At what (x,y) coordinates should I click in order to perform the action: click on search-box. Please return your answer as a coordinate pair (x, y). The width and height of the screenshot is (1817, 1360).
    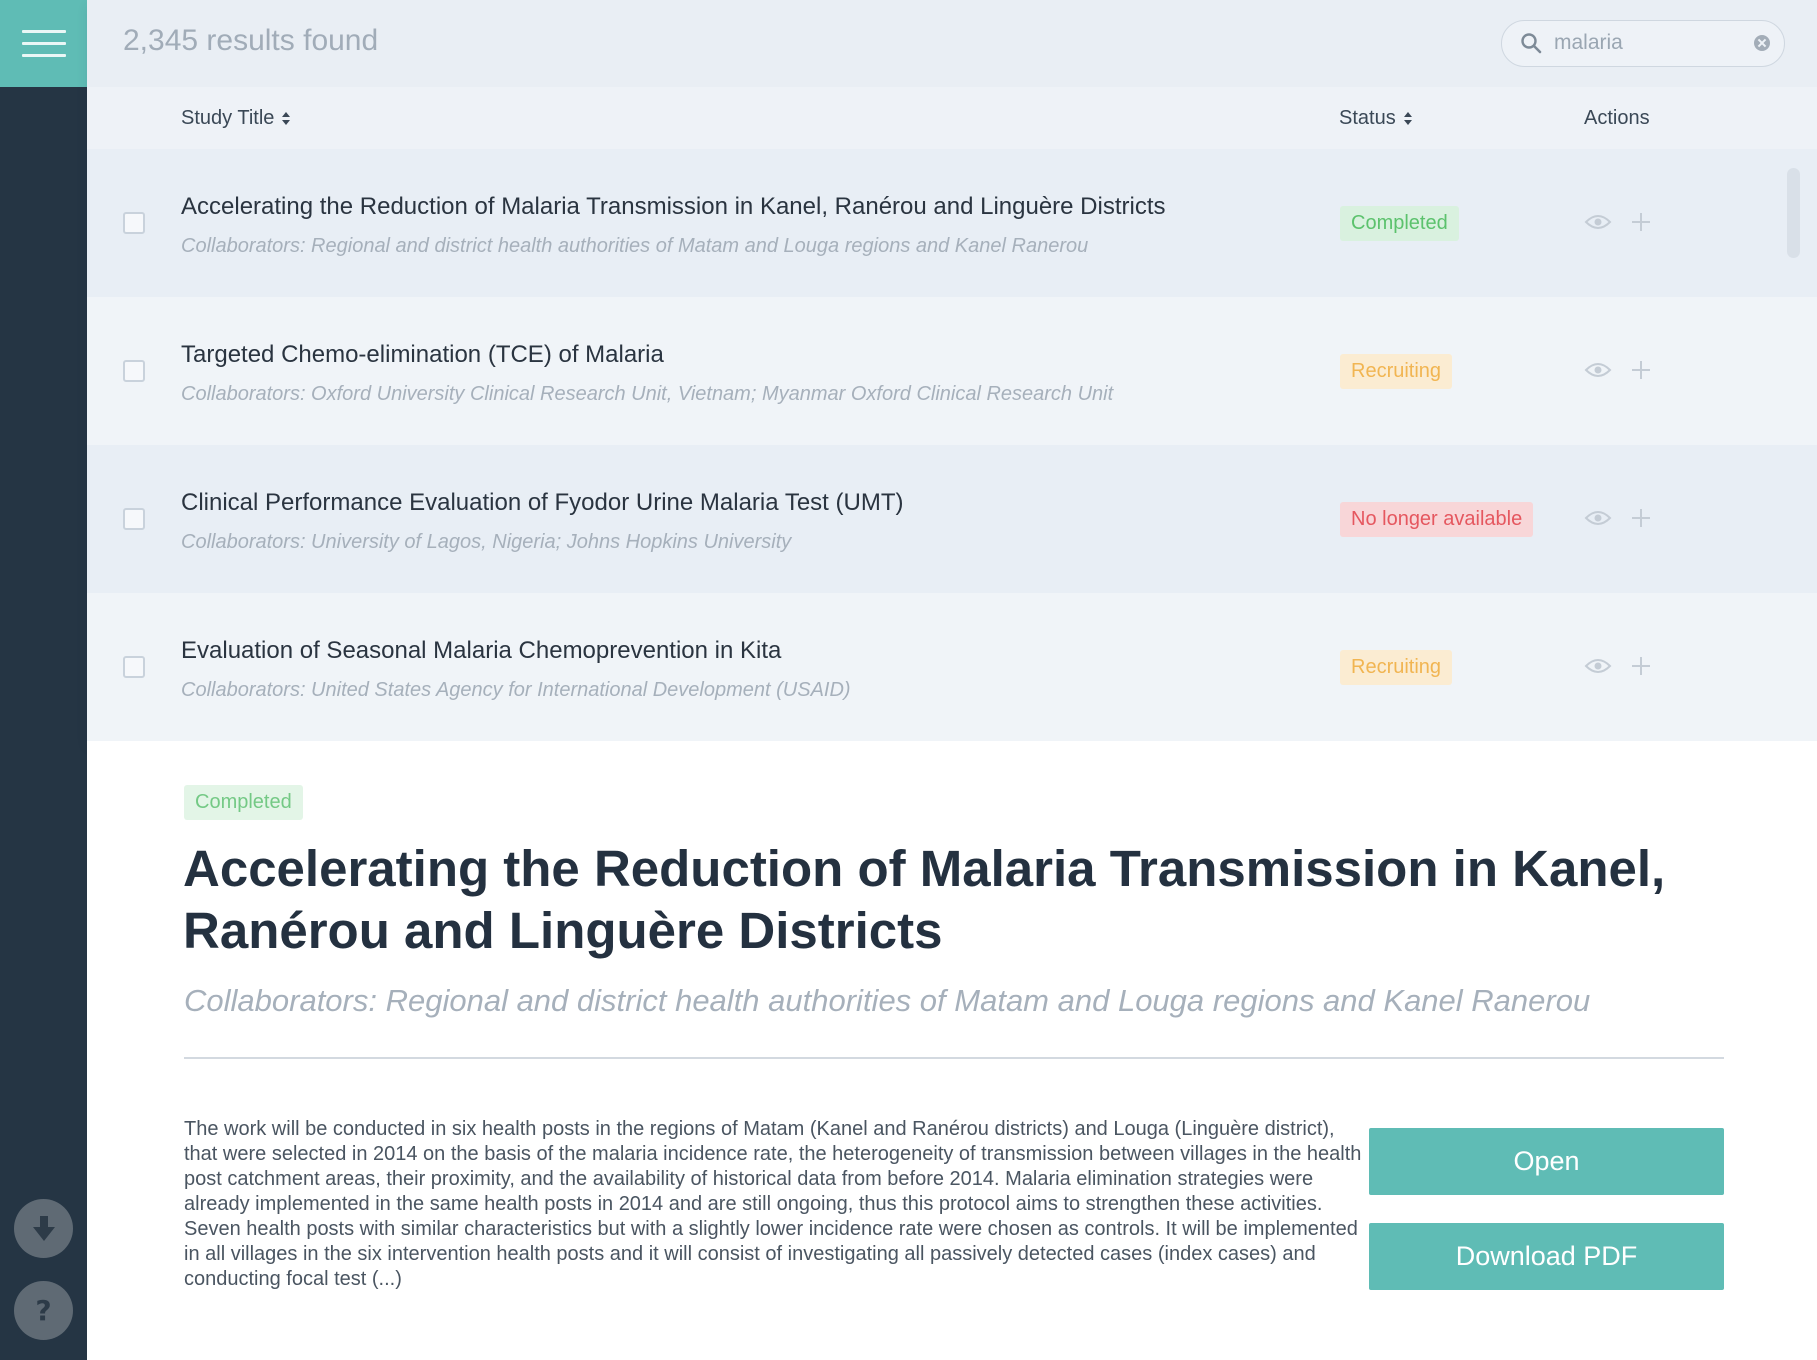
    Looking at the image, I should click on (1643, 43).